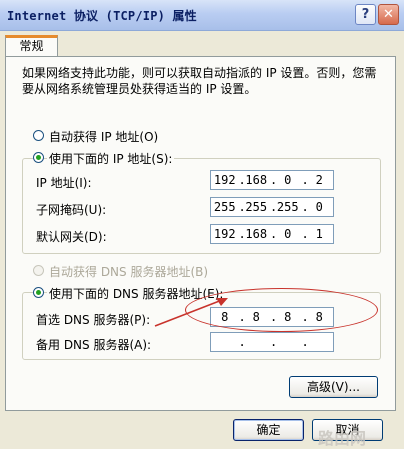 This screenshot has height=449, width=404. Describe the element at coordinates (94, 345) in the screenshot. I see `alternate-dns-label: 备用 DNS 服务器(A):` at that location.